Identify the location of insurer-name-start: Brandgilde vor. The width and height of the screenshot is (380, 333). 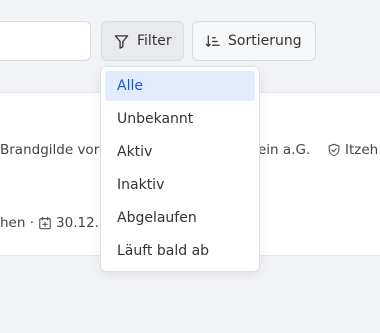
(50, 150).